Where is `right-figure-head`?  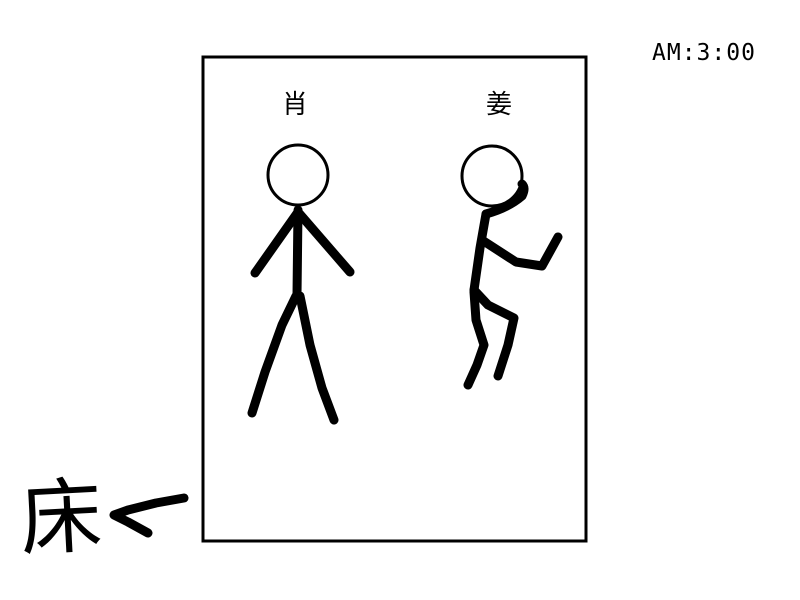
right-figure-head is located at coordinates (492, 176).